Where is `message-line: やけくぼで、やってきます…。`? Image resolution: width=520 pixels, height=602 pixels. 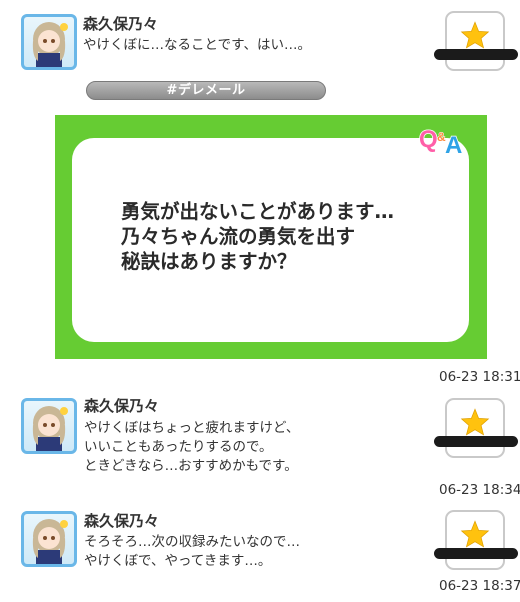
message-line: やけくぼで、やってきます…。 is located at coordinates (178, 561).